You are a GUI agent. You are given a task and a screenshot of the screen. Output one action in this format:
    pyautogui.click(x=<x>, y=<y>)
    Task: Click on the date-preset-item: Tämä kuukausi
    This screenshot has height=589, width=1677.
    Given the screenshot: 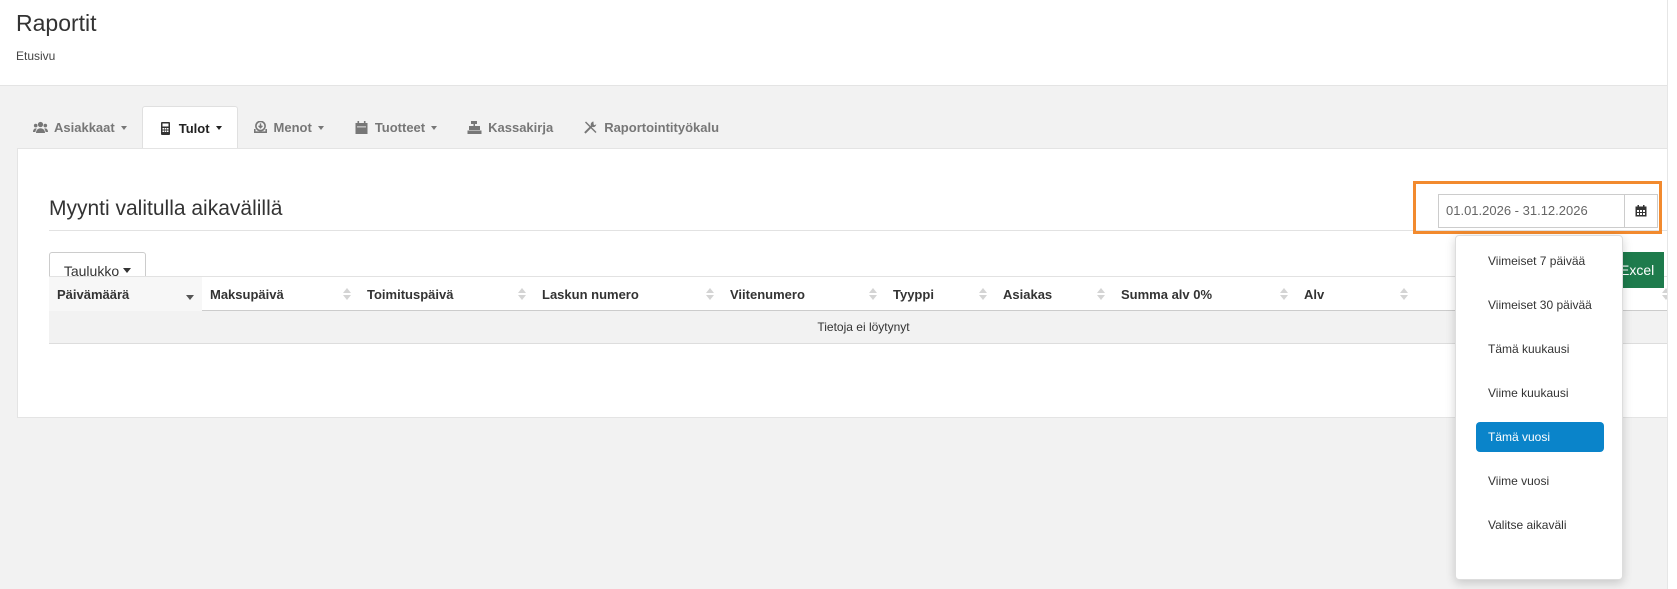 What is the action you would take?
    pyautogui.click(x=1540, y=349)
    